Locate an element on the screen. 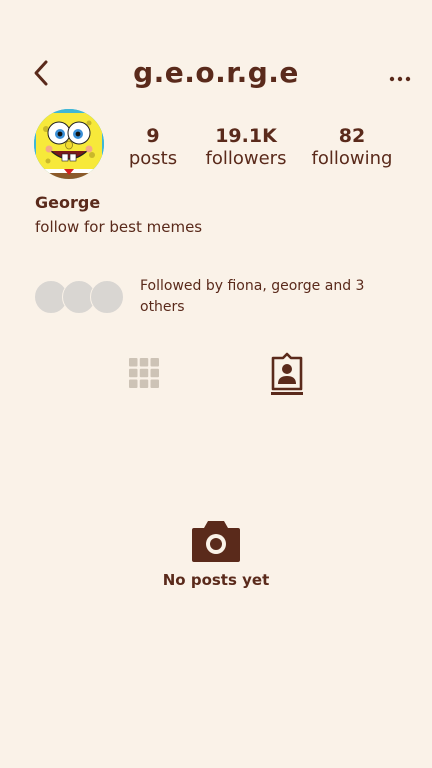  tab-tagged is located at coordinates (287, 374).